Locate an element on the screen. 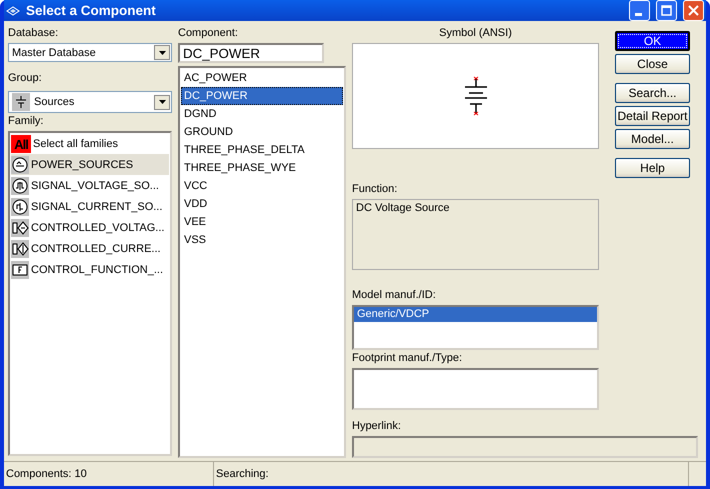 Image resolution: width=710 pixels, height=489 pixels. component-item: VCC is located at coordinates (262, 186).